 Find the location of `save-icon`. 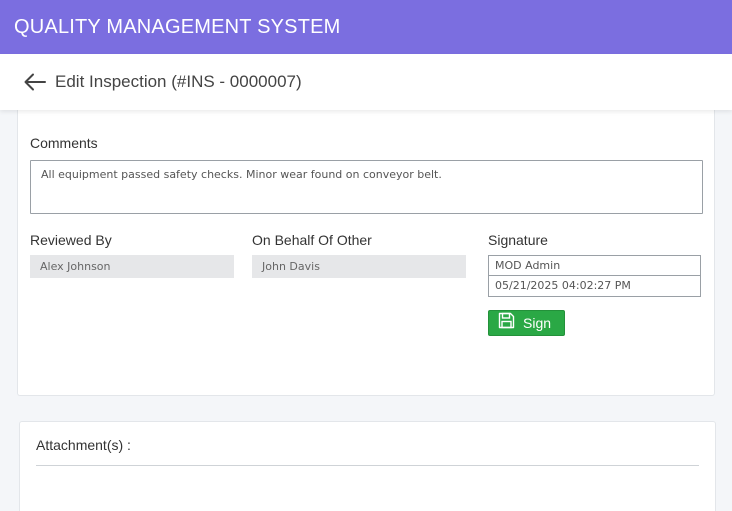

save-icon is located at coordinates (506, 323).